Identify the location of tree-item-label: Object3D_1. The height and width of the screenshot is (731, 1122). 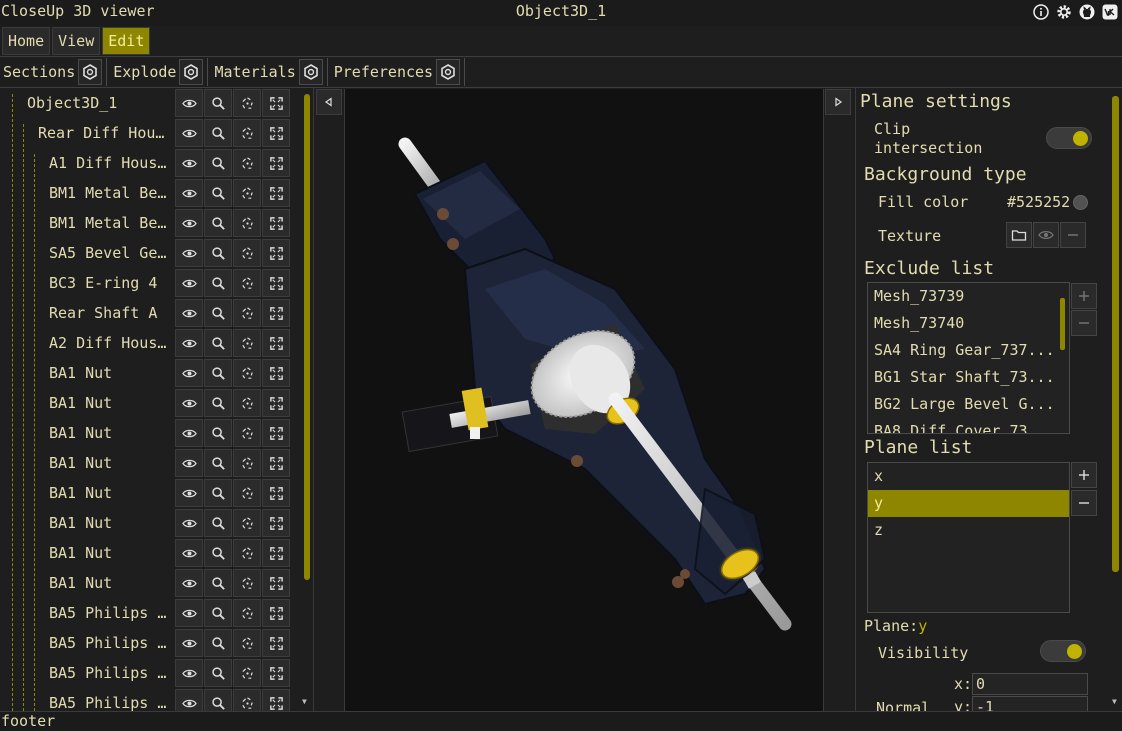
(99, 103).